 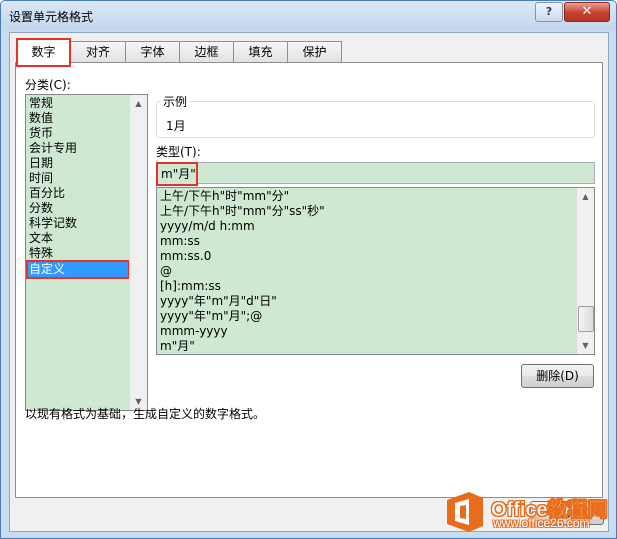 What do you see at coordinates (40, 118) in the screenshot?
I see `category-item-number: 数值` at bounding box center [40, 118].